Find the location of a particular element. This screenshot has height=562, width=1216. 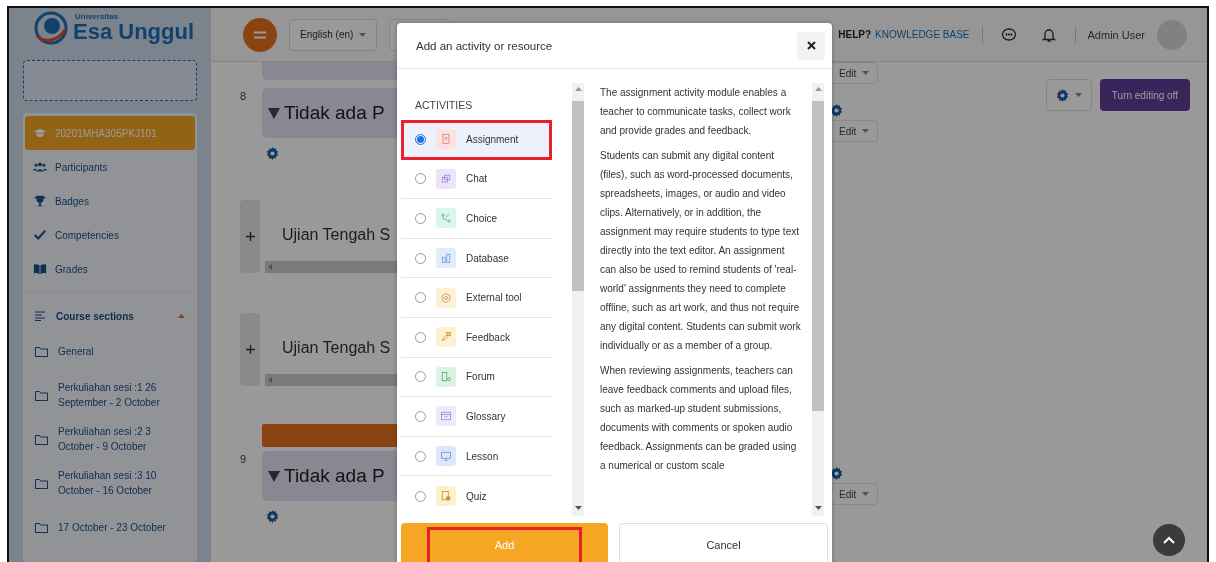

section-link: General is located at coordinates (110, 351).